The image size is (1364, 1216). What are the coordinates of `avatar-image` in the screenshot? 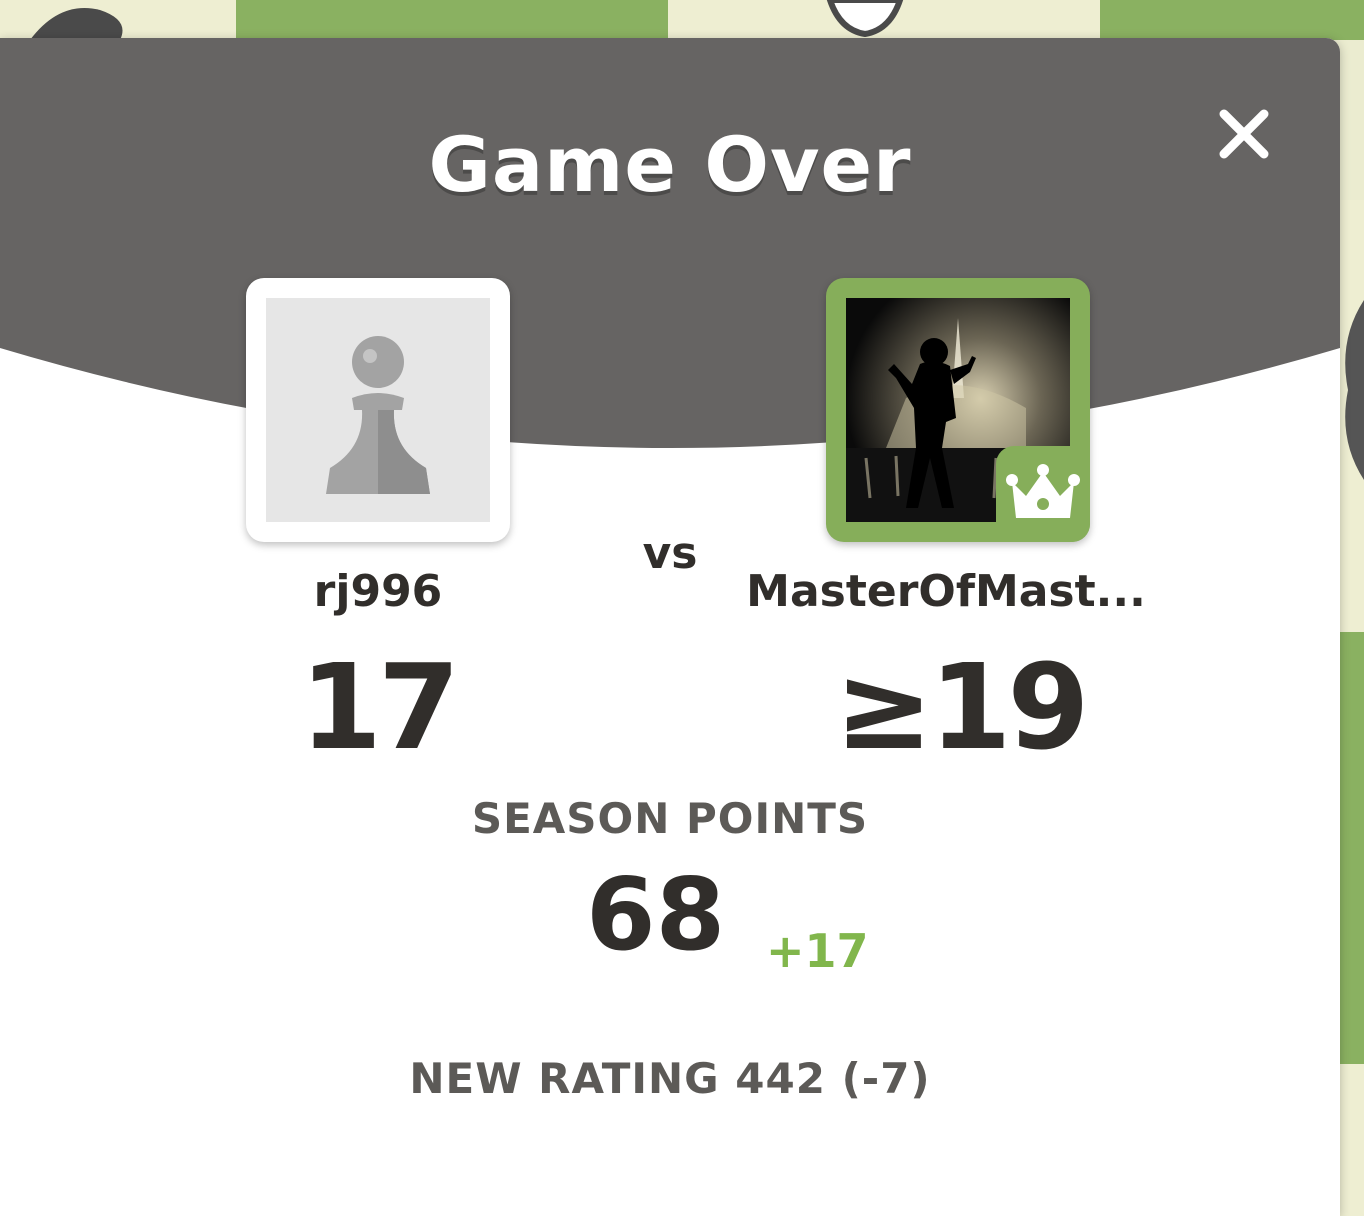 It's located at (378, 410).